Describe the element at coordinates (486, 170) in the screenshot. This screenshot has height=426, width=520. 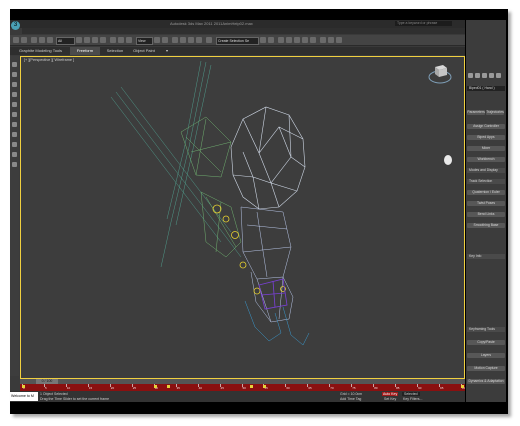
I see `panel-modes-and-display: Modes and Display` at that location.